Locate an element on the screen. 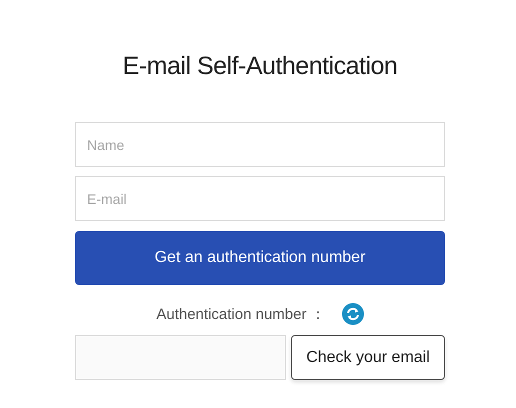  page-title: E-mail Self-Authentication is located at coordinates (260, 66).